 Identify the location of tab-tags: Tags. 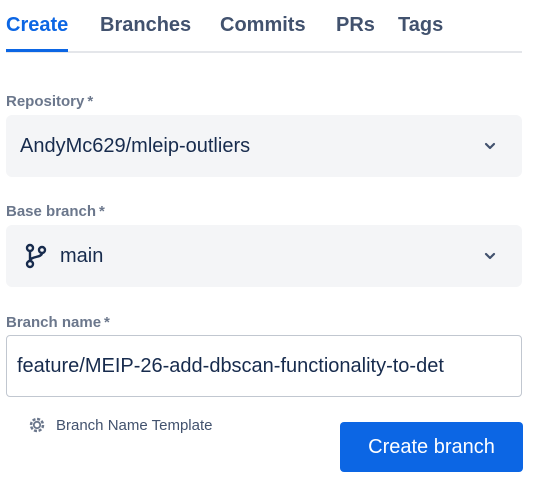
(420, 25).